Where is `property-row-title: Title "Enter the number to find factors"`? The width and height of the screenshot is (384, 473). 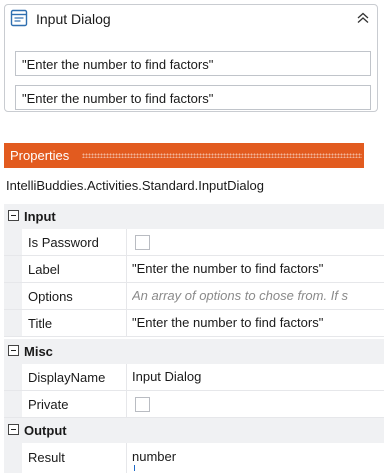 property-row-title: Title "Enter the number to find factors" is located at coordinates (194, 323).